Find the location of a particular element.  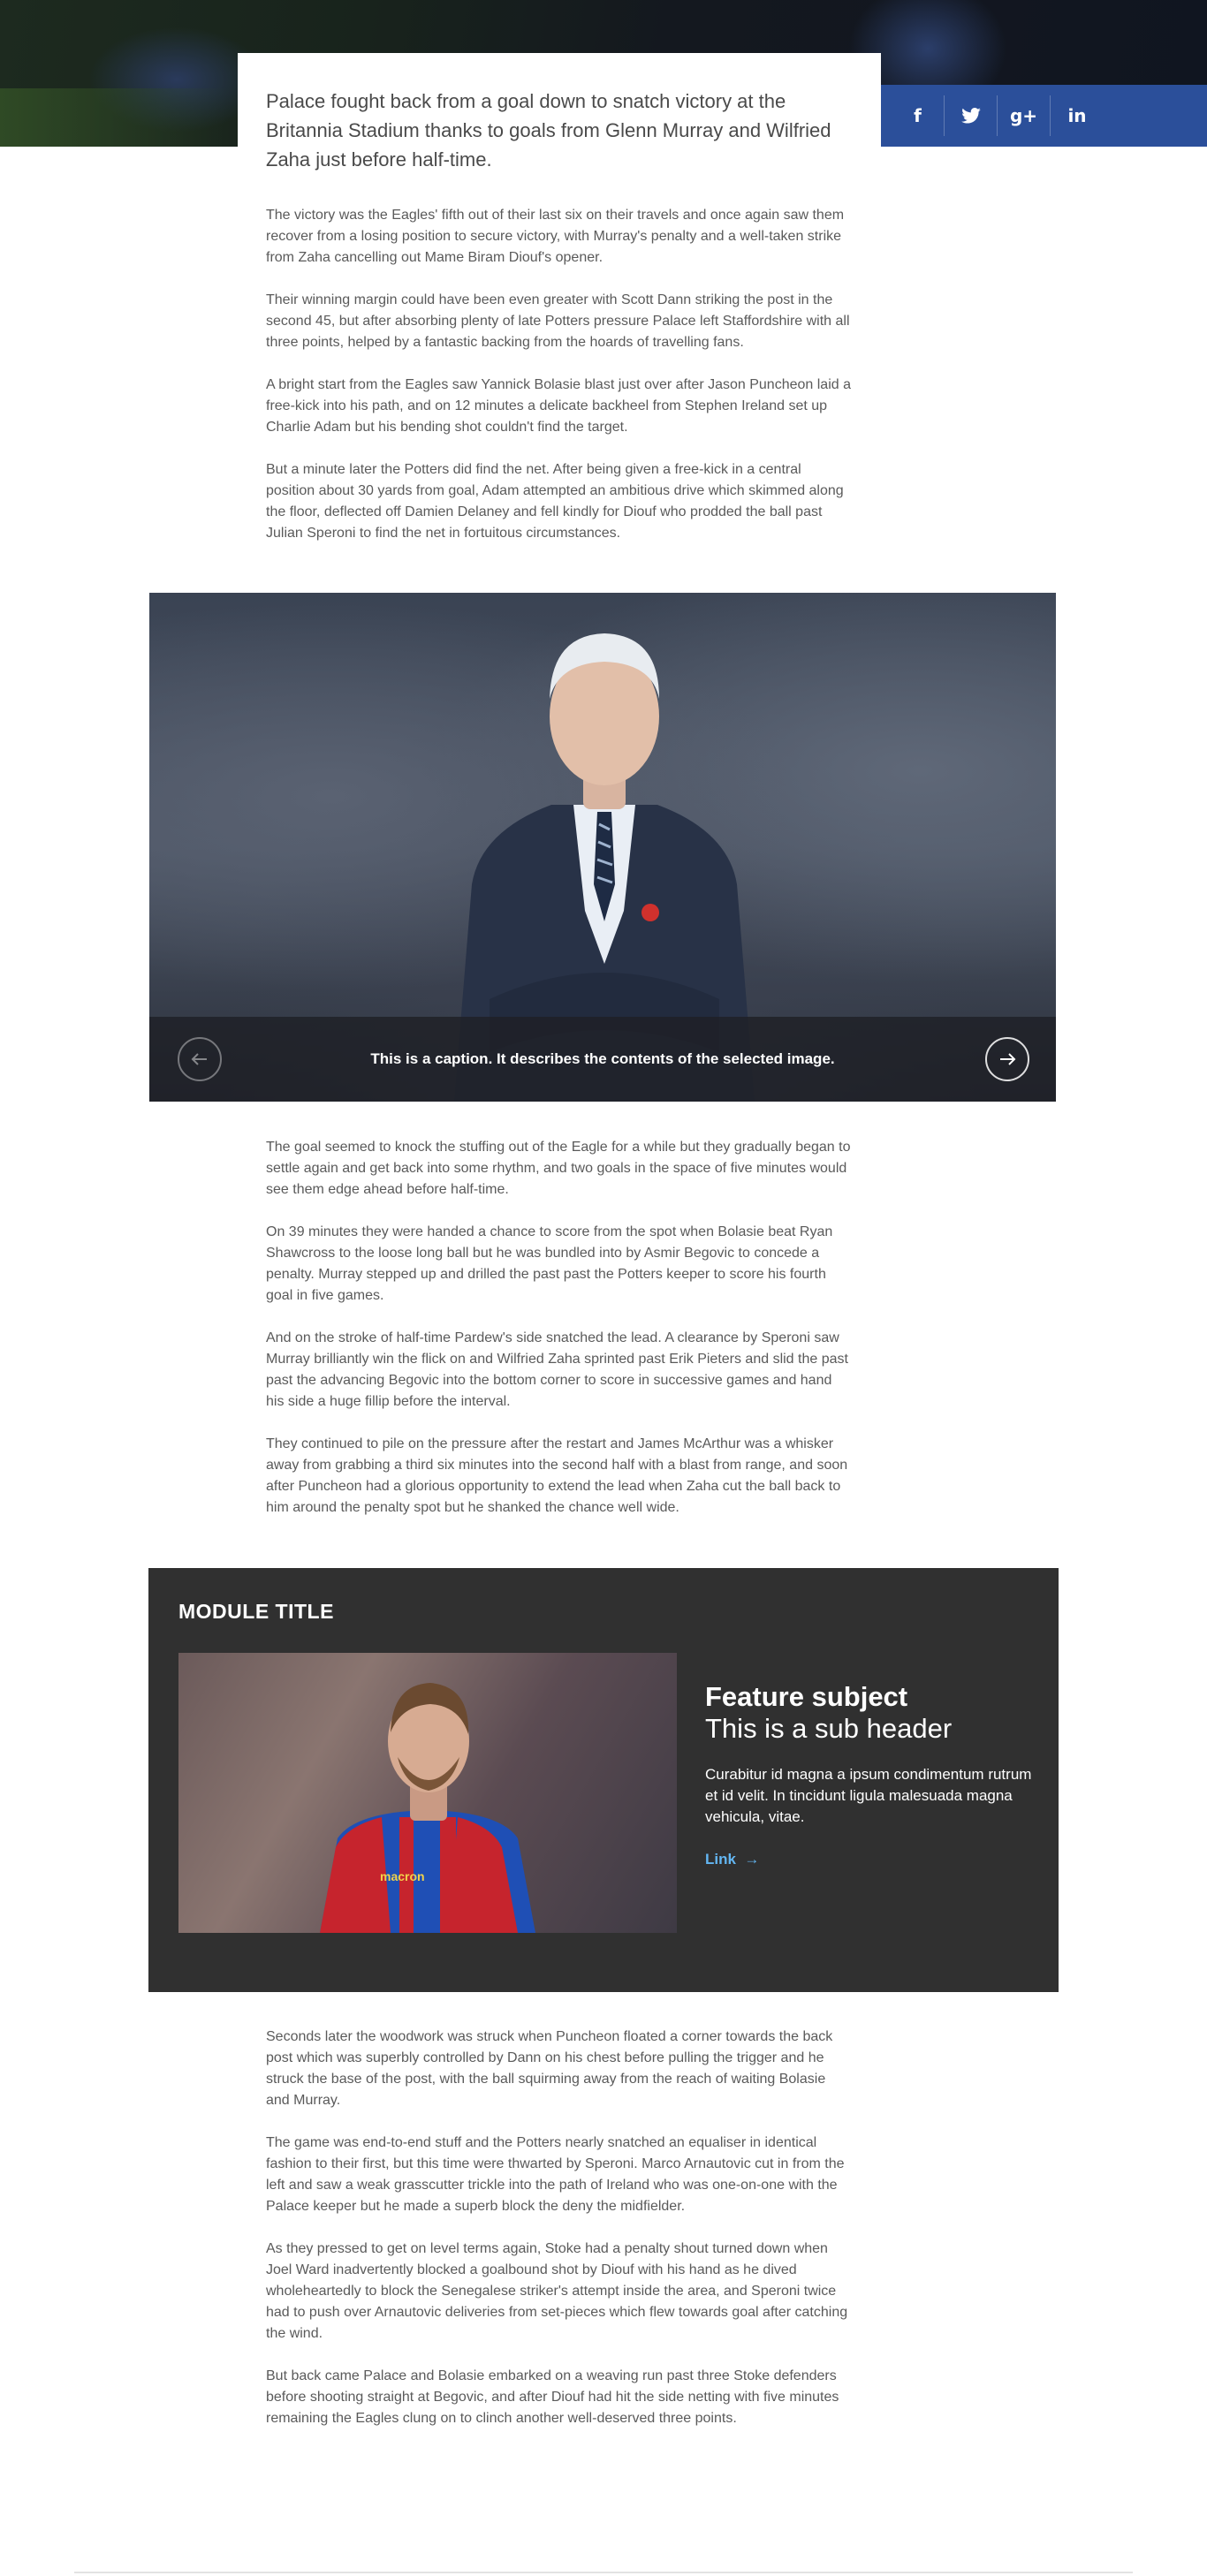

feature-sub-header: This is a sub header is located at coordinates (829, 1729).